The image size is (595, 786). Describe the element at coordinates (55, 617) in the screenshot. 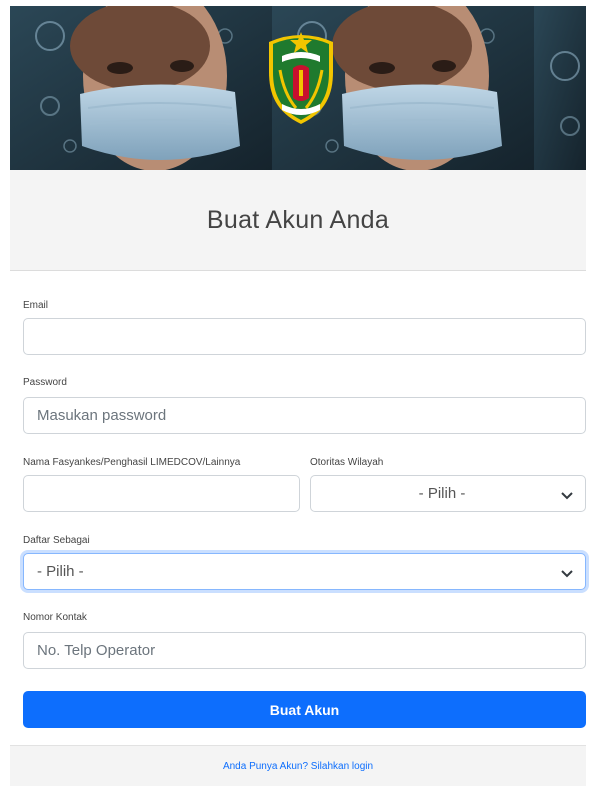

I see `contact-label: Nomor Kontak` at that location.